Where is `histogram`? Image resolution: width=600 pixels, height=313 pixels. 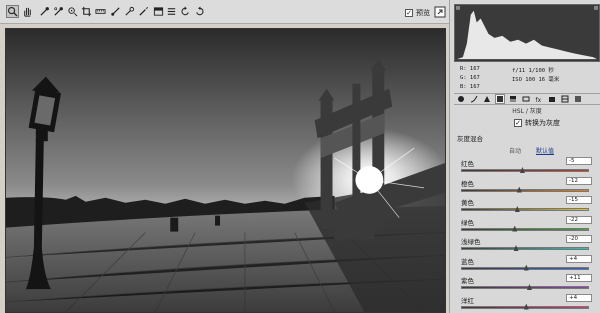
histogram is located at coordinates (527, 33).